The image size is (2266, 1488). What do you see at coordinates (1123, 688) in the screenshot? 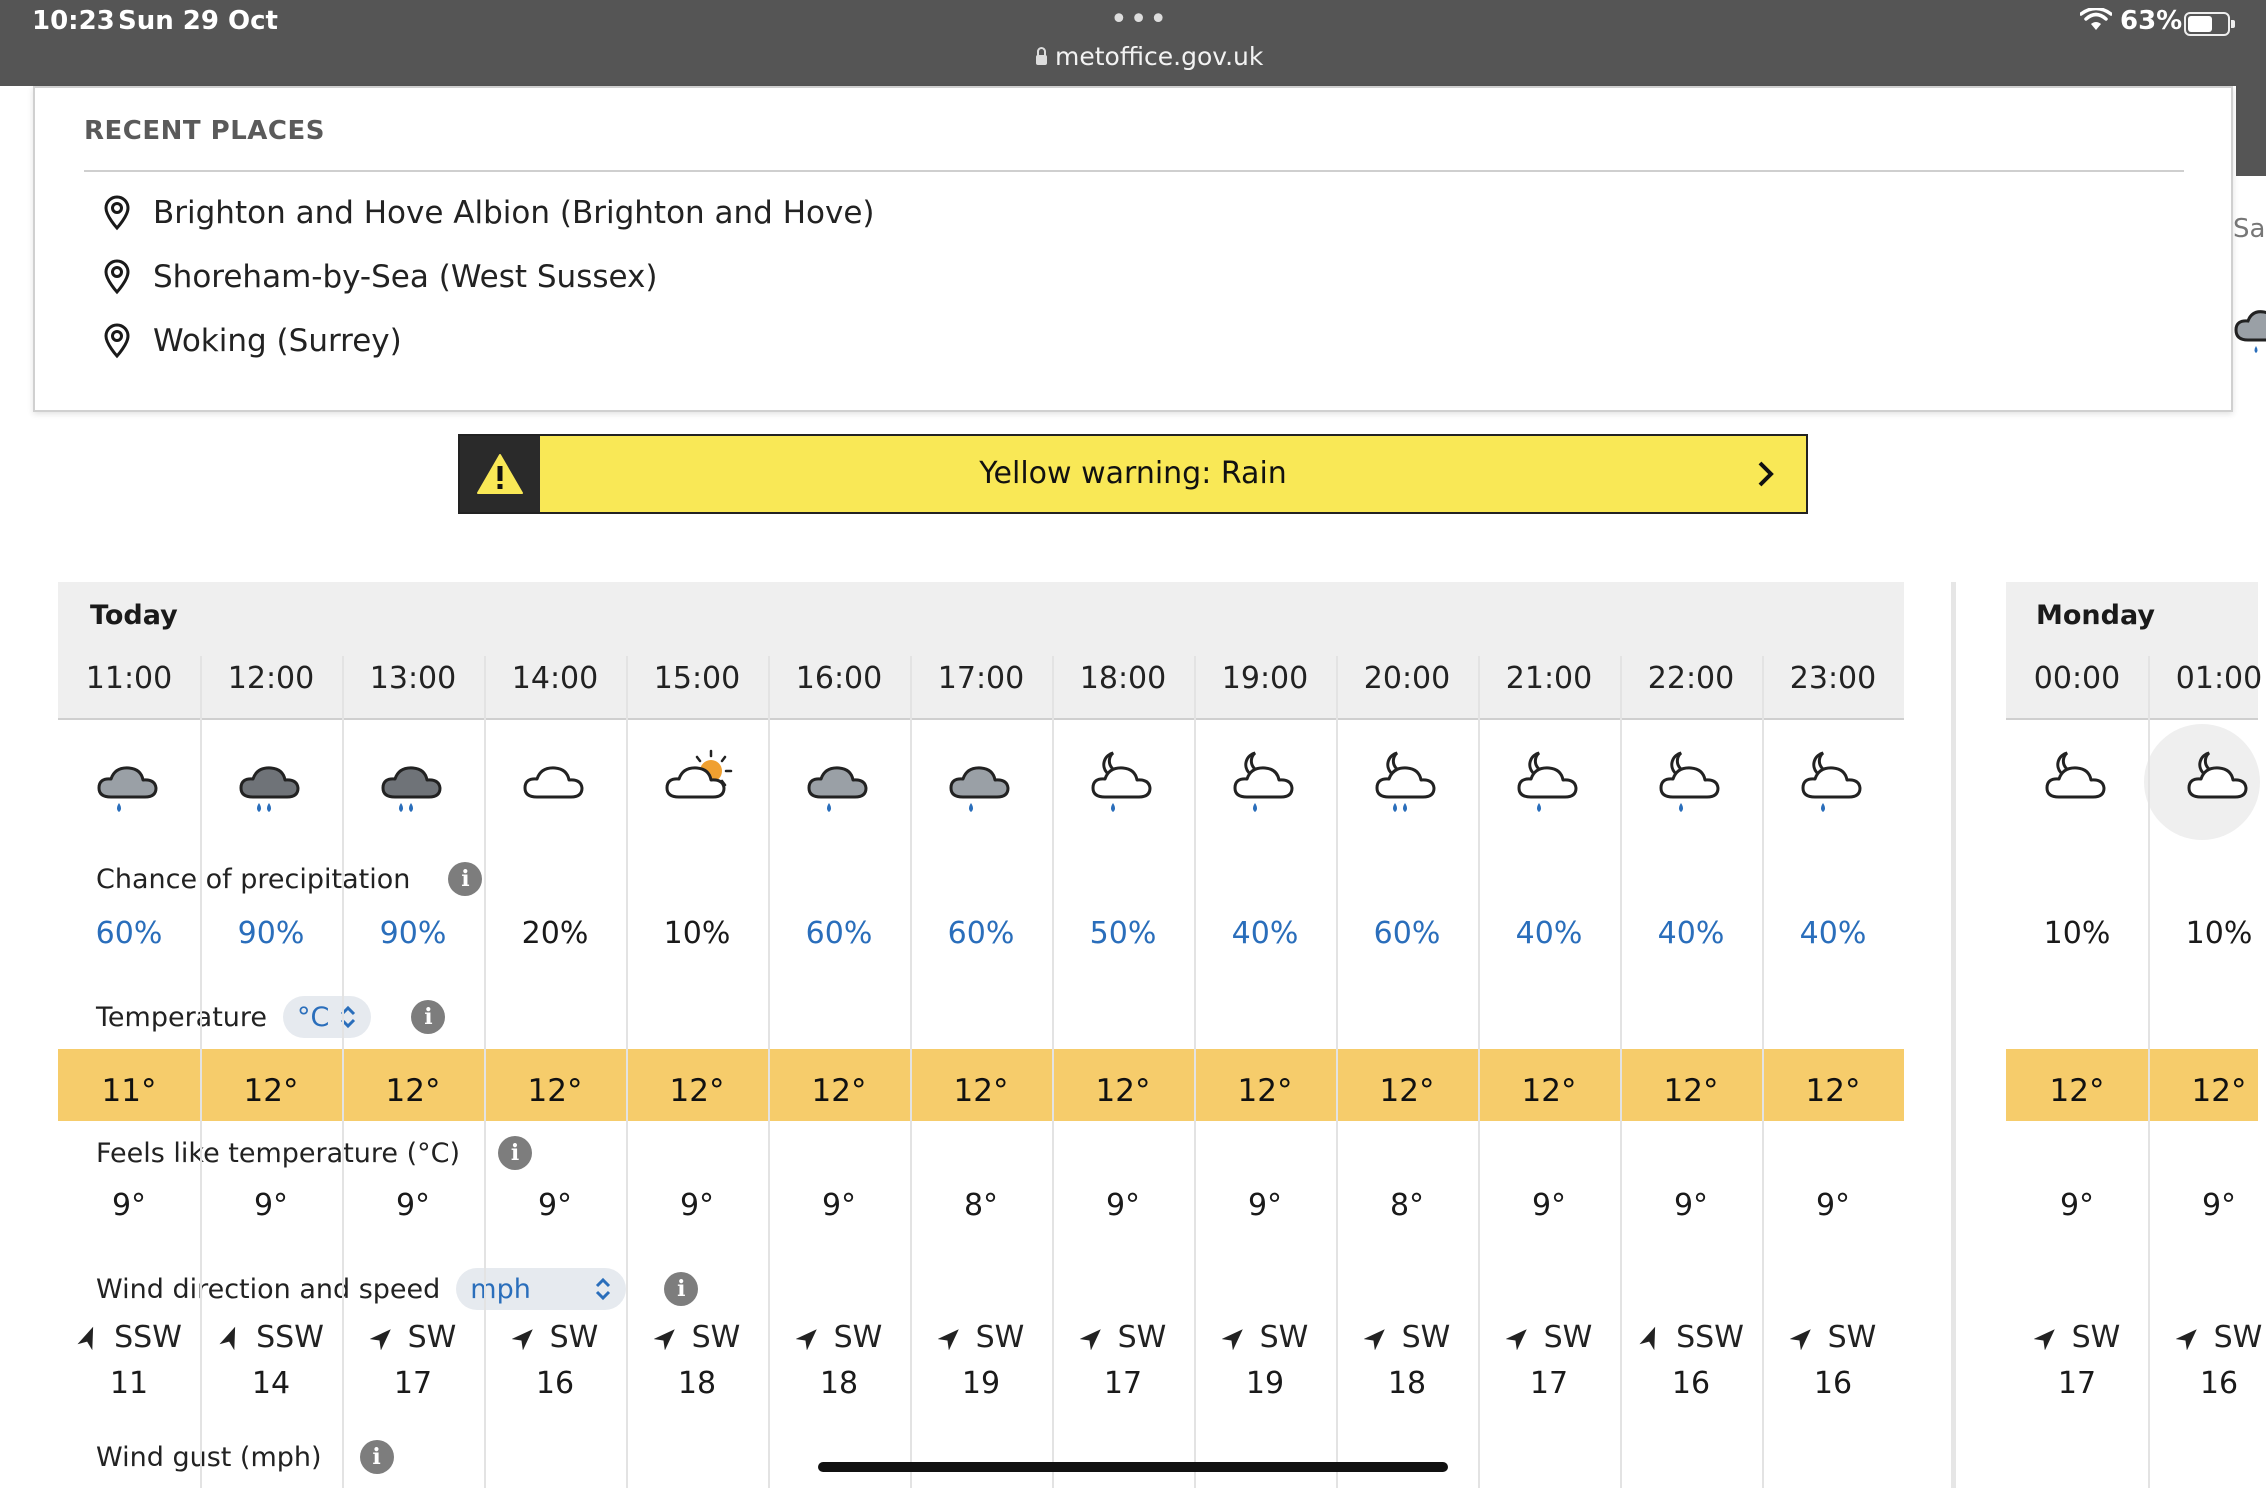
I see `time-cell: 18:00` at bounding box center [1123, 688].